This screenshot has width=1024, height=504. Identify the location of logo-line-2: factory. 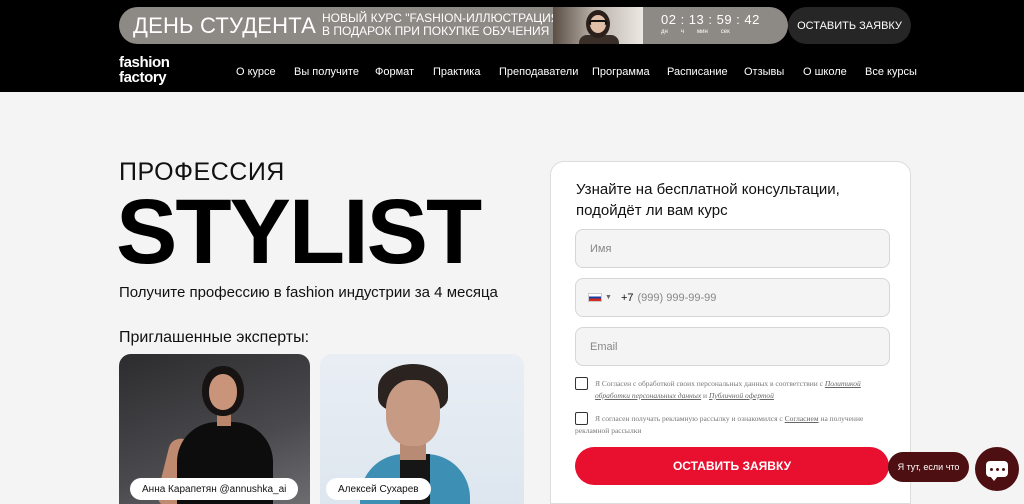
(143, 77).